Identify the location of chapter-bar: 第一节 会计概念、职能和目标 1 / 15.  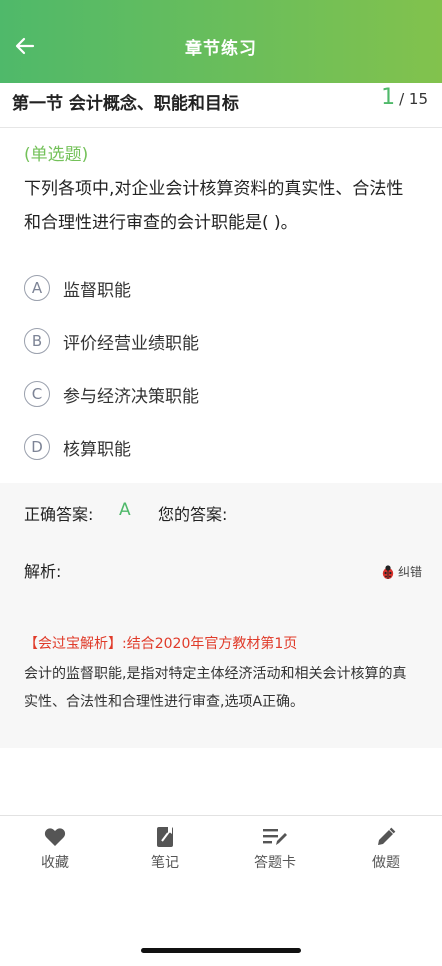
(221, 105).